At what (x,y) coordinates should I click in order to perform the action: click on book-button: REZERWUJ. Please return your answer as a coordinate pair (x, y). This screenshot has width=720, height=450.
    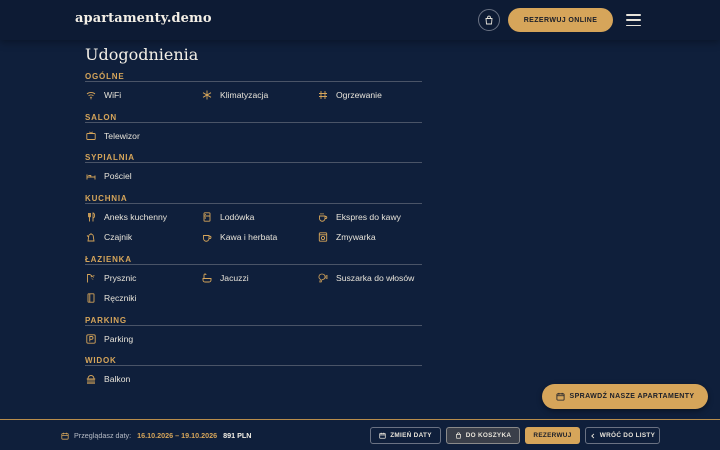
    Looking at the image, I should click on (552, 435).